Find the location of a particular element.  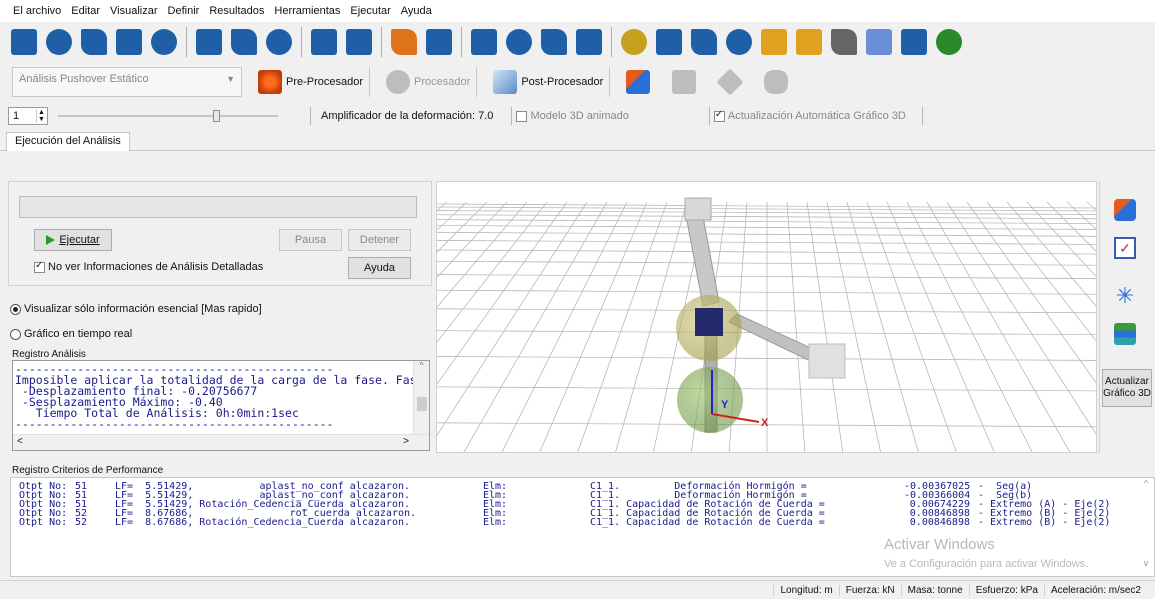

square-button is located at coordinates (684, 82).